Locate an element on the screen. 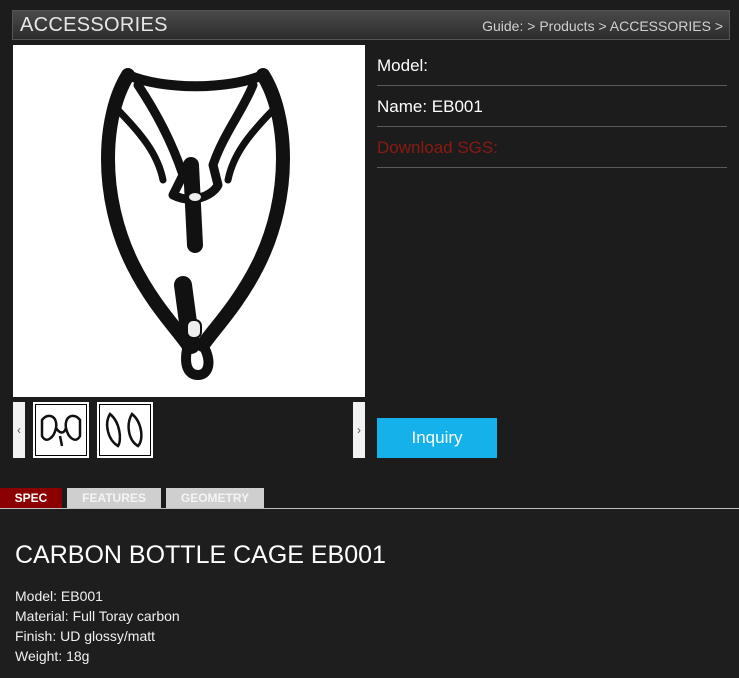 This screenshot has height=678, width=739. gallery-next-arrow: › is located at coordinates (359, 430).